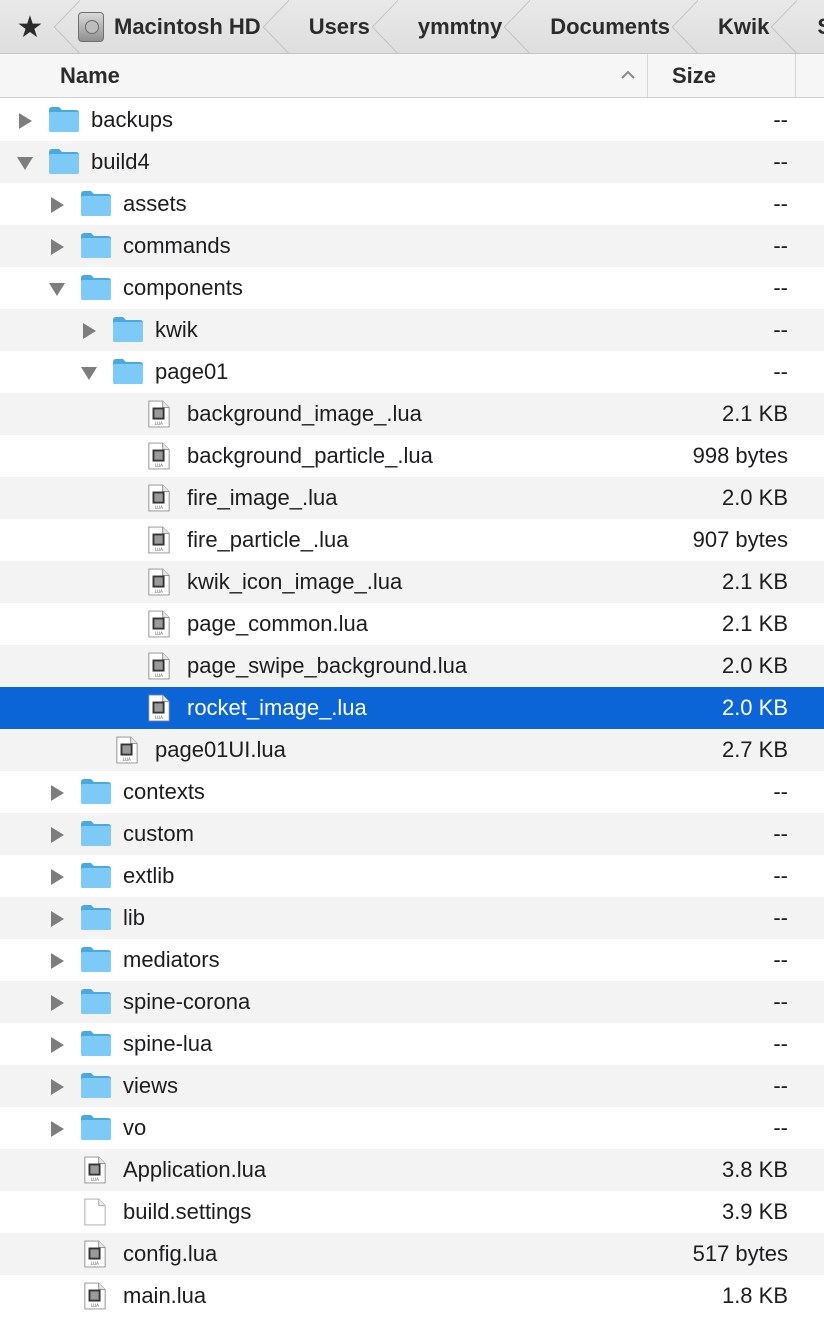  What do you see at coordinates (268, 539) in the screenshot?
I see `file-name: fire_particle_.lua` at bounding box center [268, 539].